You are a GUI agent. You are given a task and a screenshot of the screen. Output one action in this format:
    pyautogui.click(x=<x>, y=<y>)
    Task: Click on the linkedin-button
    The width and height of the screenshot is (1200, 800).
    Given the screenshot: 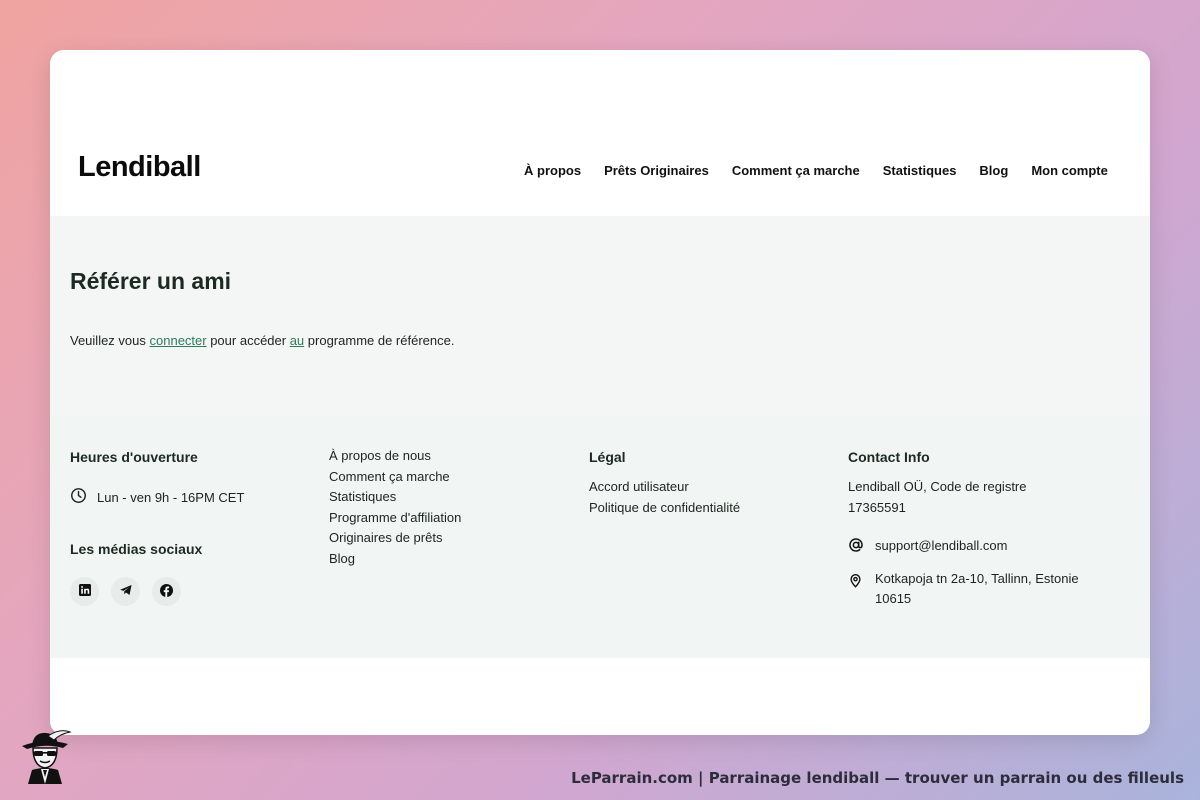 What is the action you would take?
    pyautogui.click(x=84, y=591)
    